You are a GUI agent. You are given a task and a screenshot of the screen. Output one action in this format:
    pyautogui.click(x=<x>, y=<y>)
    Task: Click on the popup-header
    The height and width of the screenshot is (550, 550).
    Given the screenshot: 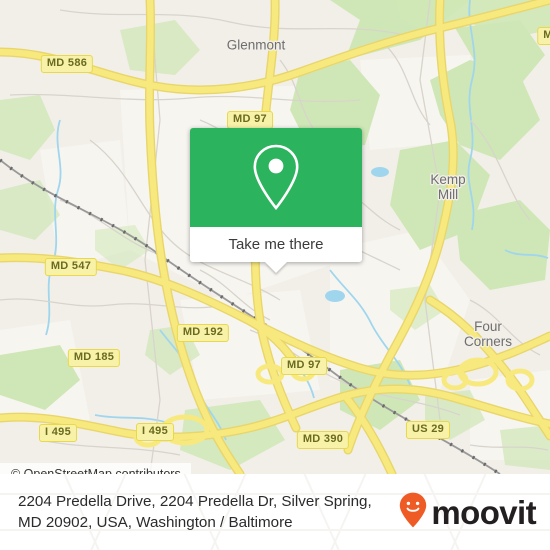 What is the action you would take?
    pyautogui.click(x=276, y=177)
    